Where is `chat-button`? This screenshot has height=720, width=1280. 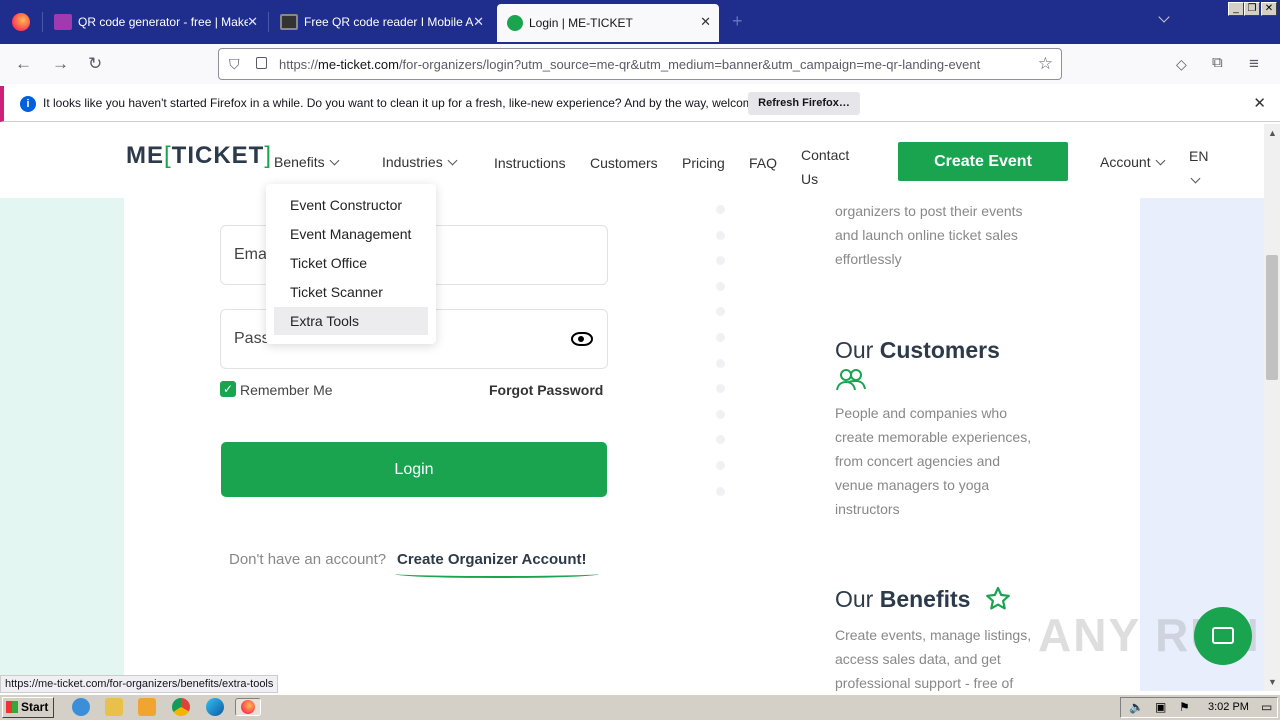
chat-button is located at coordinates (1223, 636).